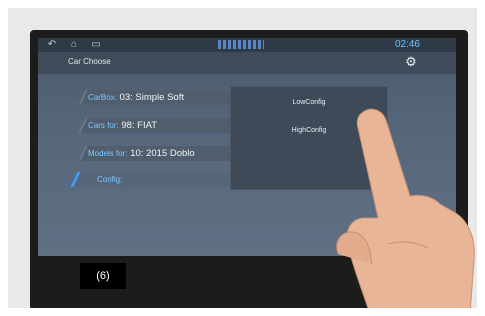  I want to click on page-title: Car Choose, so click(89, 61).